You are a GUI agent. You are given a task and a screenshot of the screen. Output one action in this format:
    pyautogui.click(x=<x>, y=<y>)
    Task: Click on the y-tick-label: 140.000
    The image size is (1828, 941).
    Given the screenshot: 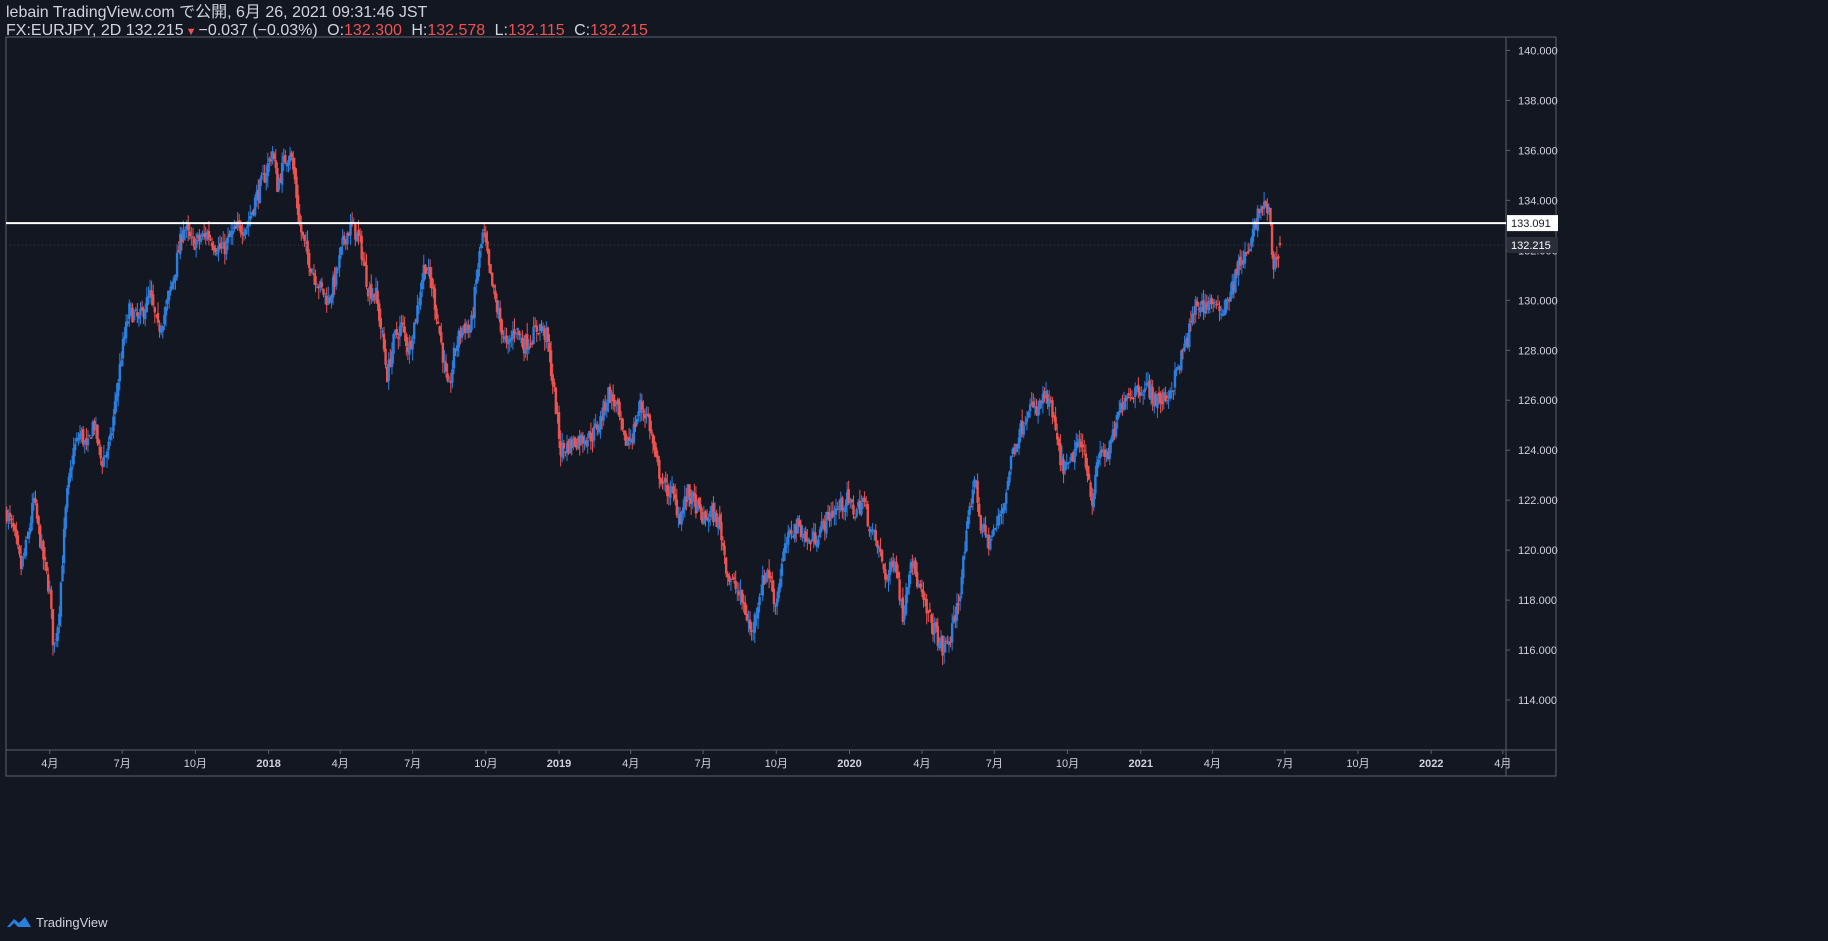 What is the action you would take?
    pyautogui.click(x=1538, y=51)
    